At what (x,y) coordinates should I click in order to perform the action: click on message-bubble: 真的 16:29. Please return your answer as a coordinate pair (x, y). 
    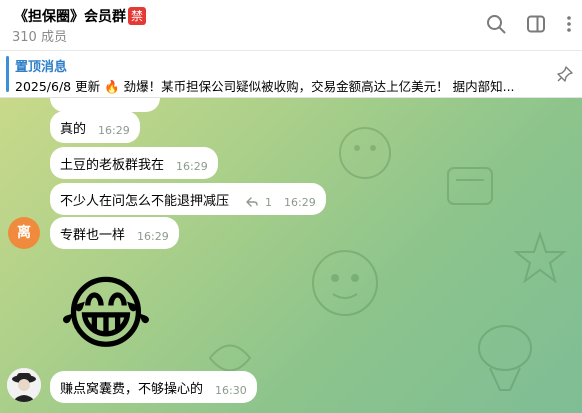
    Looking at the image, I should click on (95, 127).